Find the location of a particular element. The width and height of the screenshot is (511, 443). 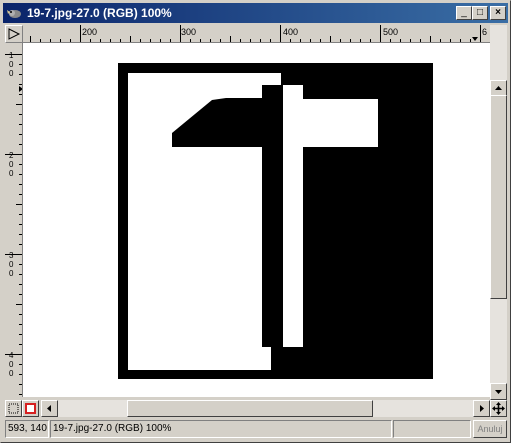

hruler-label-200: 200 is located at coordinates (89, 32).